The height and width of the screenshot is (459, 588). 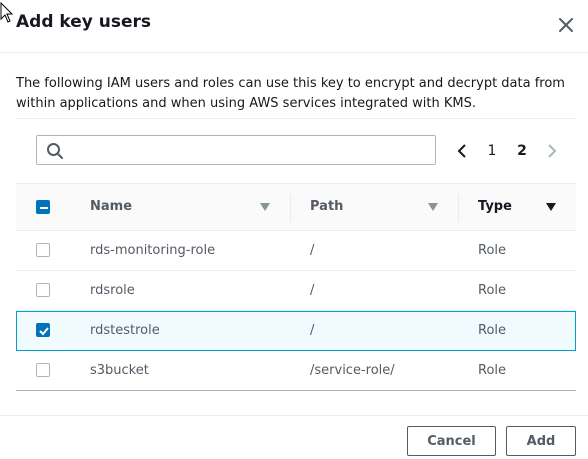 What do you see at coordinates (462, 151) in the screenshot?
I see `chevron-left-icon` at bounding box center [462, 151].